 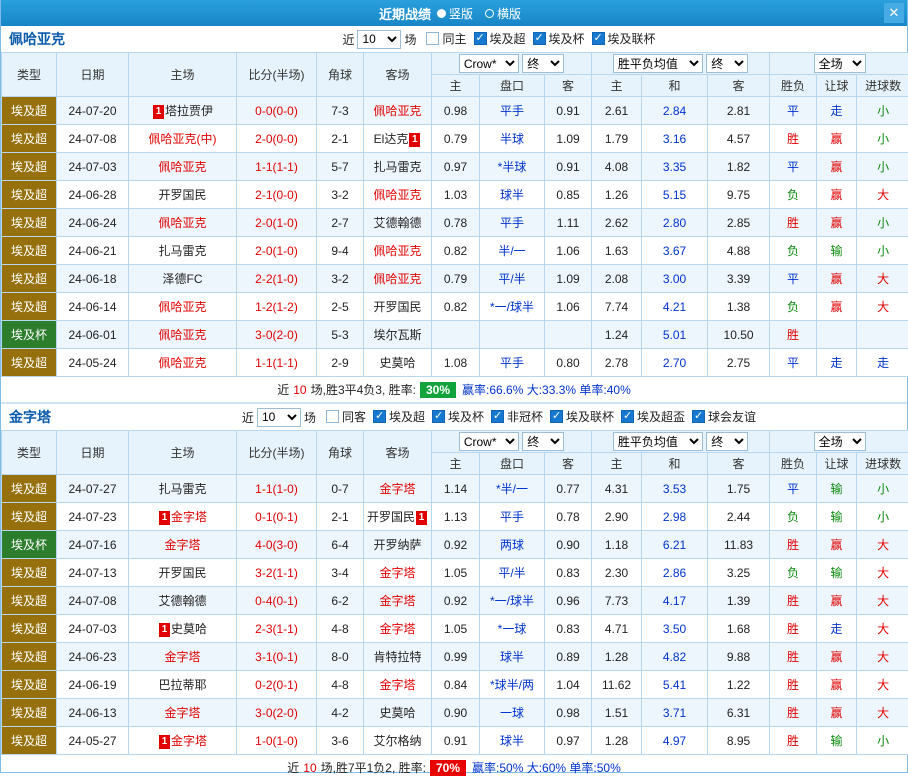 I want to click on titlebar: 近期战绩 竖版横版 ✕, so click(x=454, y=13).